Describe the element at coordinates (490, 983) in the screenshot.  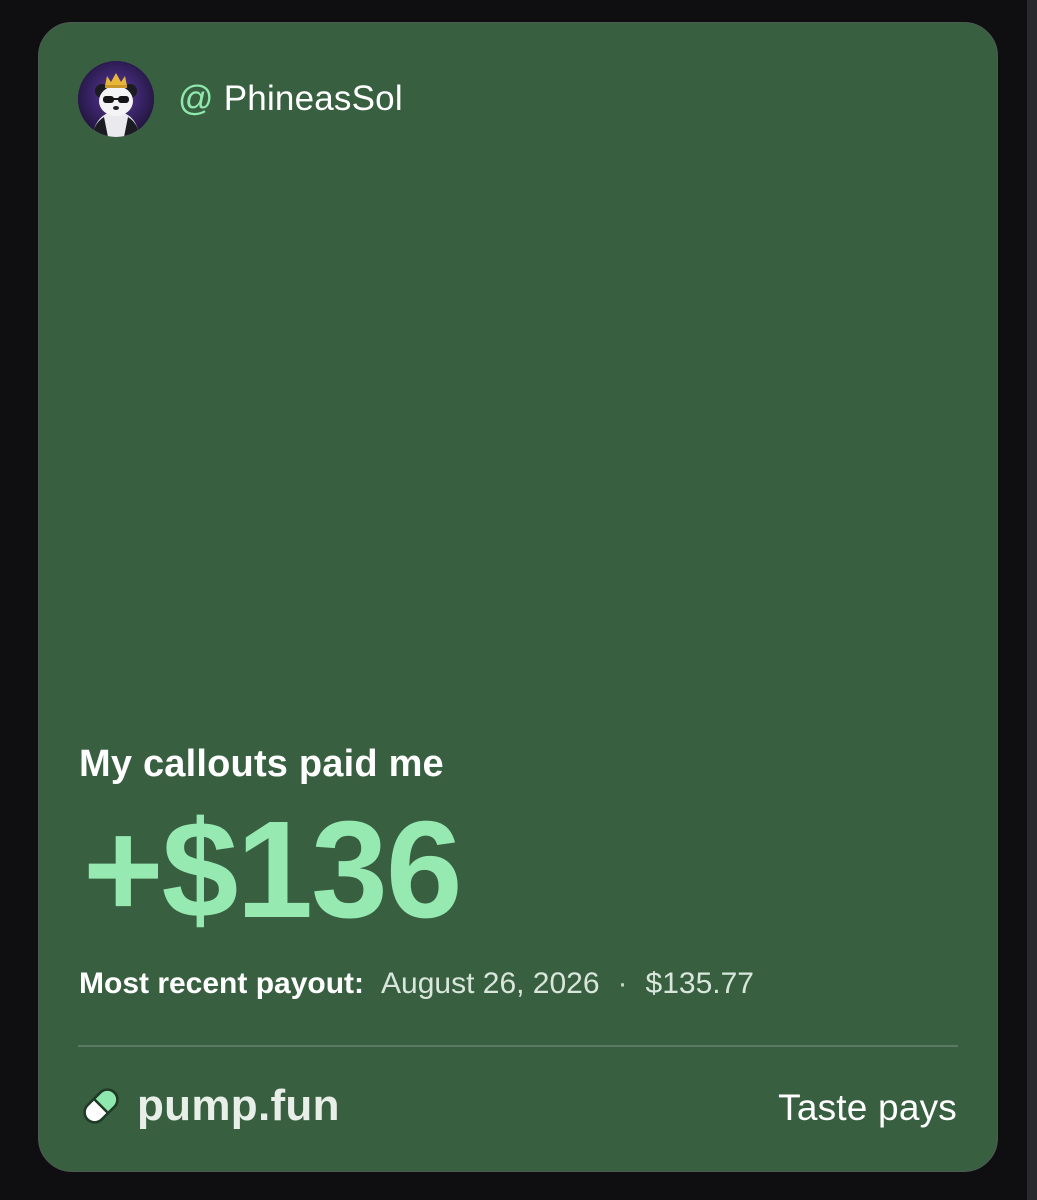
I see `payout-date: August 26, 2026` at that location.